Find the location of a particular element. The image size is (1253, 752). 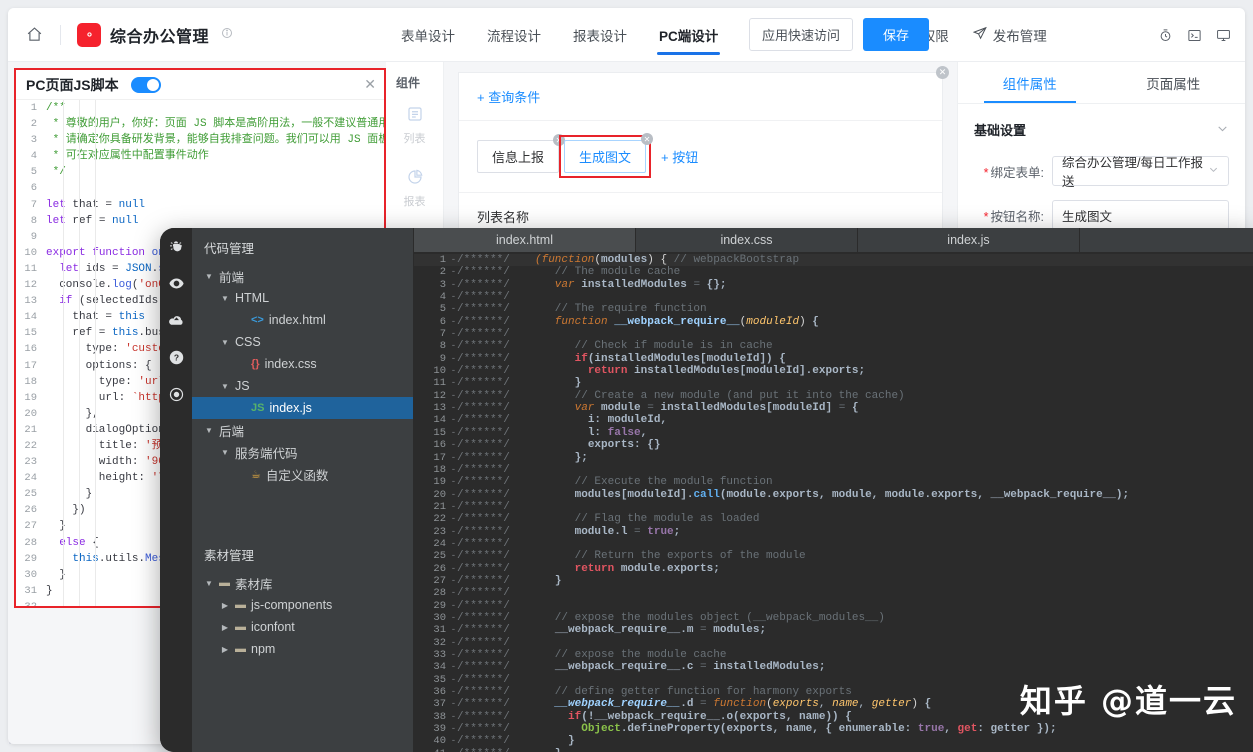

eye-icon is located at coordinates (176, 283).